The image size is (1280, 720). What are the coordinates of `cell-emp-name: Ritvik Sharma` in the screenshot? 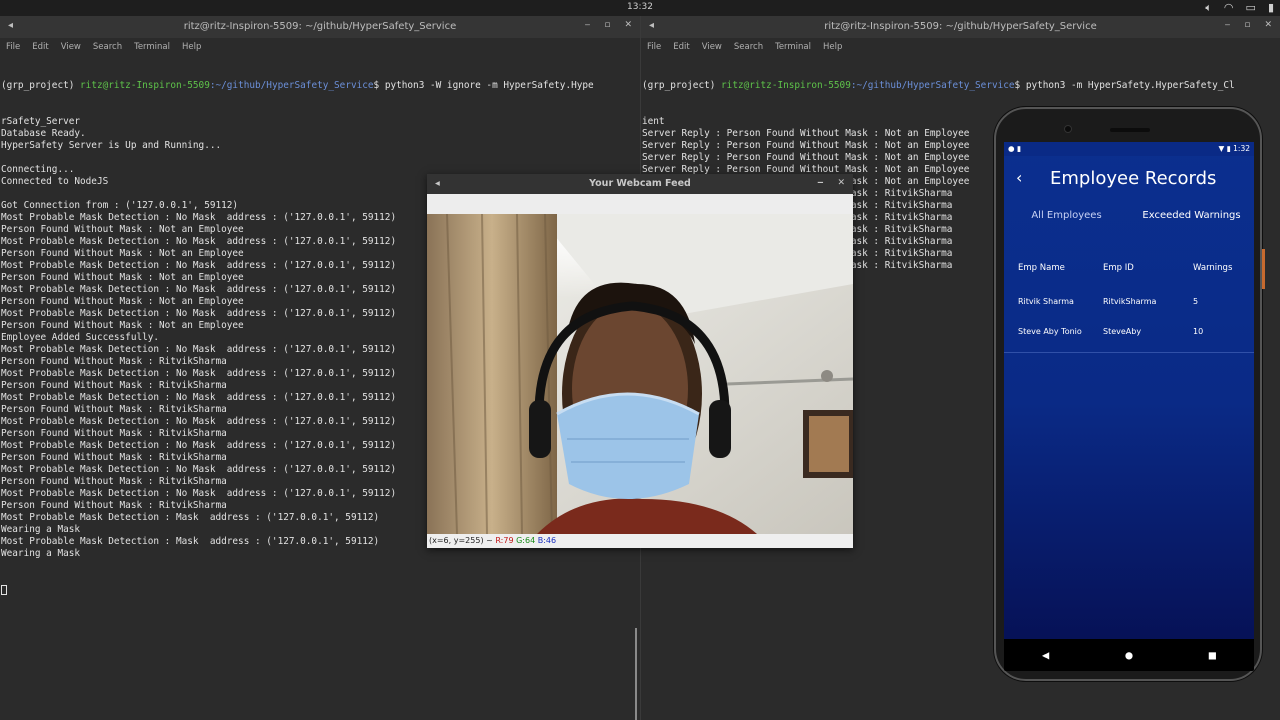 It's located at (1046, 301).